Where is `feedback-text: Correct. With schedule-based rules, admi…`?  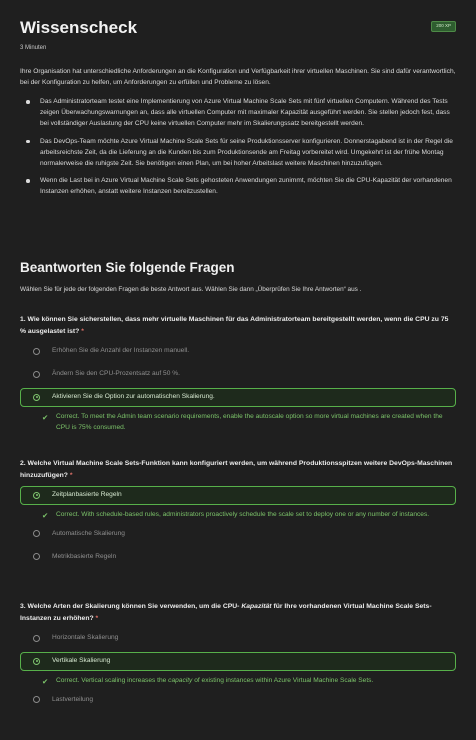 feedback-text: Correct. With schedule-based rules, admi… is located at coordinates (243, 514).